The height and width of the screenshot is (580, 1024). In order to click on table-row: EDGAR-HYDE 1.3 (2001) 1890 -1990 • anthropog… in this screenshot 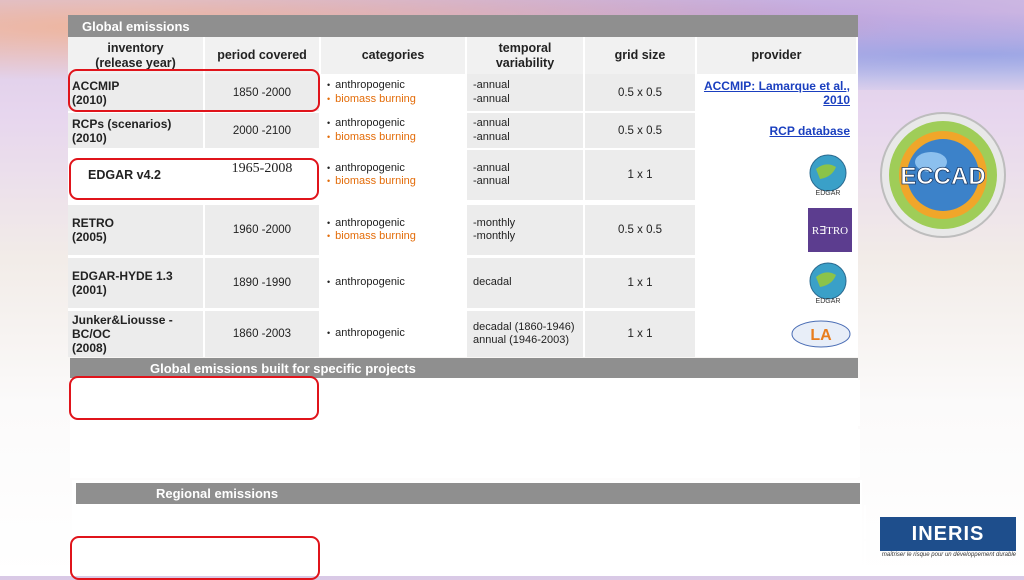, I will do `click(463, 283)`.